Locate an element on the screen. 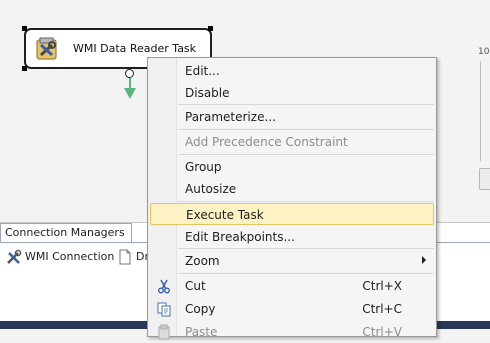 This screenshot has width=490, height=343. menu-item-label: Copy is located at coordinates (200, 309).